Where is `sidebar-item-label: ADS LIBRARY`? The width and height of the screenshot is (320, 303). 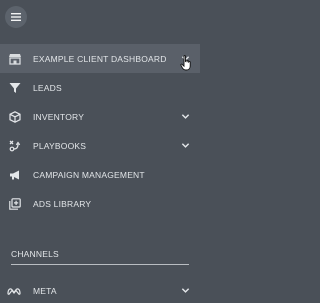 sidebar-item-label: ADS LIBRARY is located at coordinates (62, 203).